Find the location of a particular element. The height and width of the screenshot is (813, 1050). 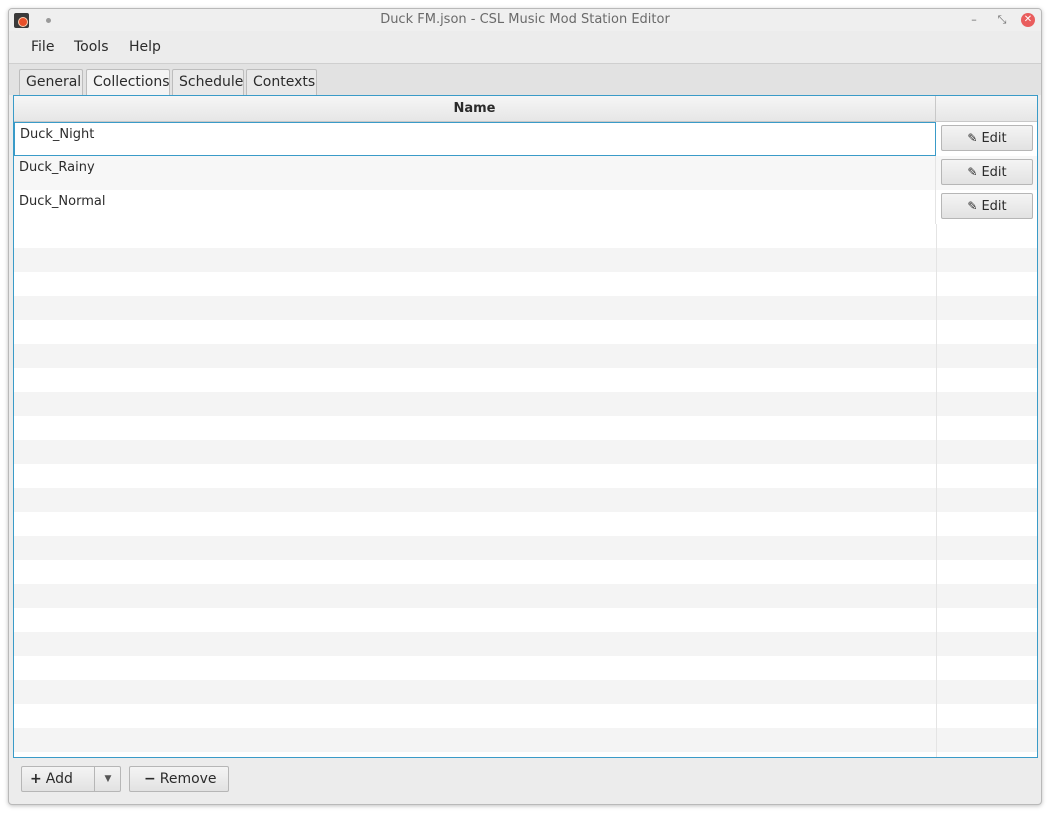

menu-file: File is located at coordinates (42, 47).